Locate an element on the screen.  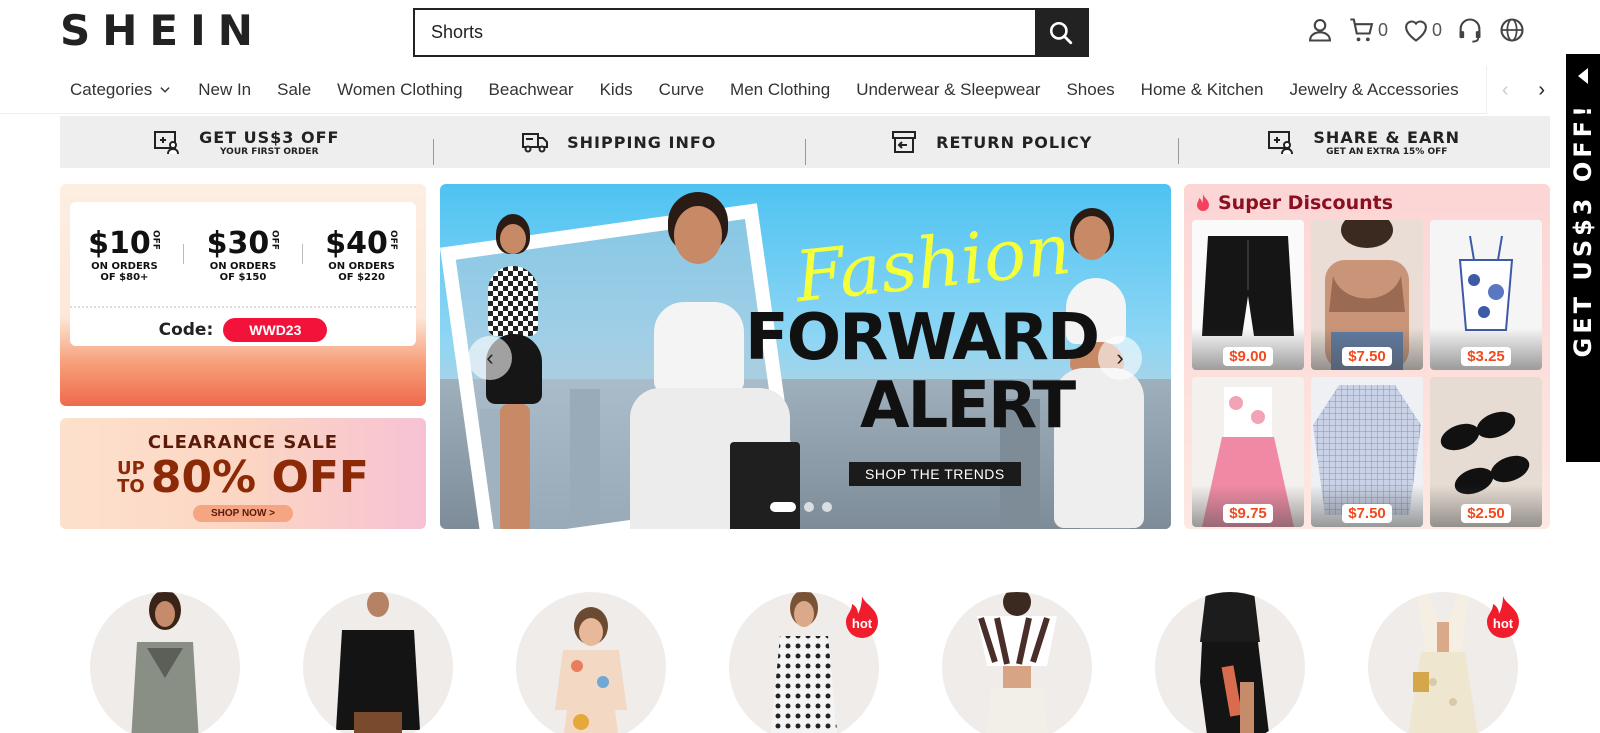
strip-title: SHIPPING INFO is located at coordinates (642, 142).